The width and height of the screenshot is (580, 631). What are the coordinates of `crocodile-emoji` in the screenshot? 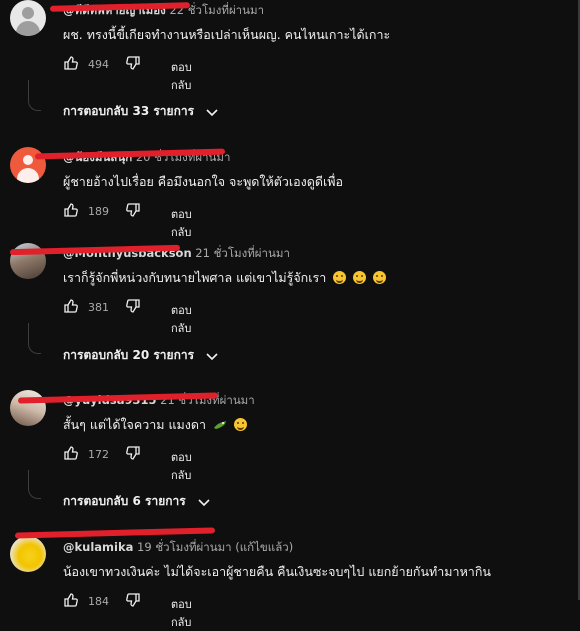 It's located at (220, 425).